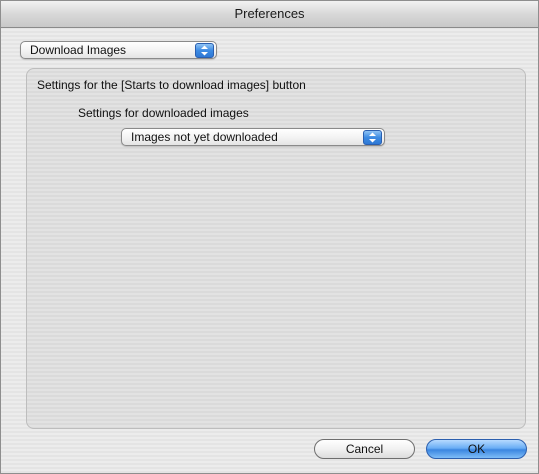 This screenshot has height=474, width=539. What do you see at coordinates (204, 137) in the screenshot?
I see `downloaded-images-popup-value: Images not yet downloaded` at bounding box center [204, 137].